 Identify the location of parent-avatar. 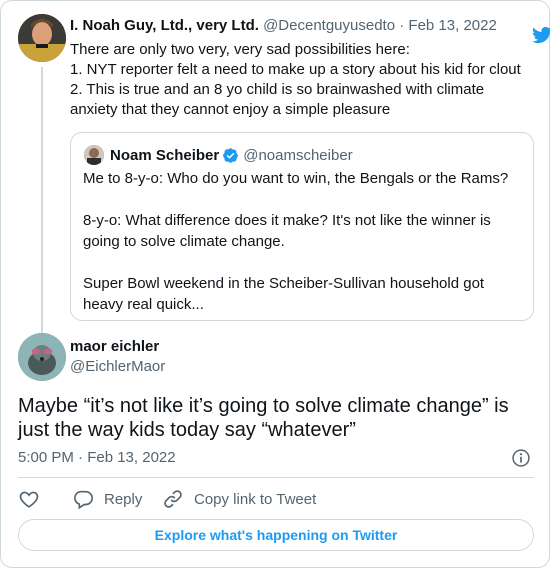
(42, 38).